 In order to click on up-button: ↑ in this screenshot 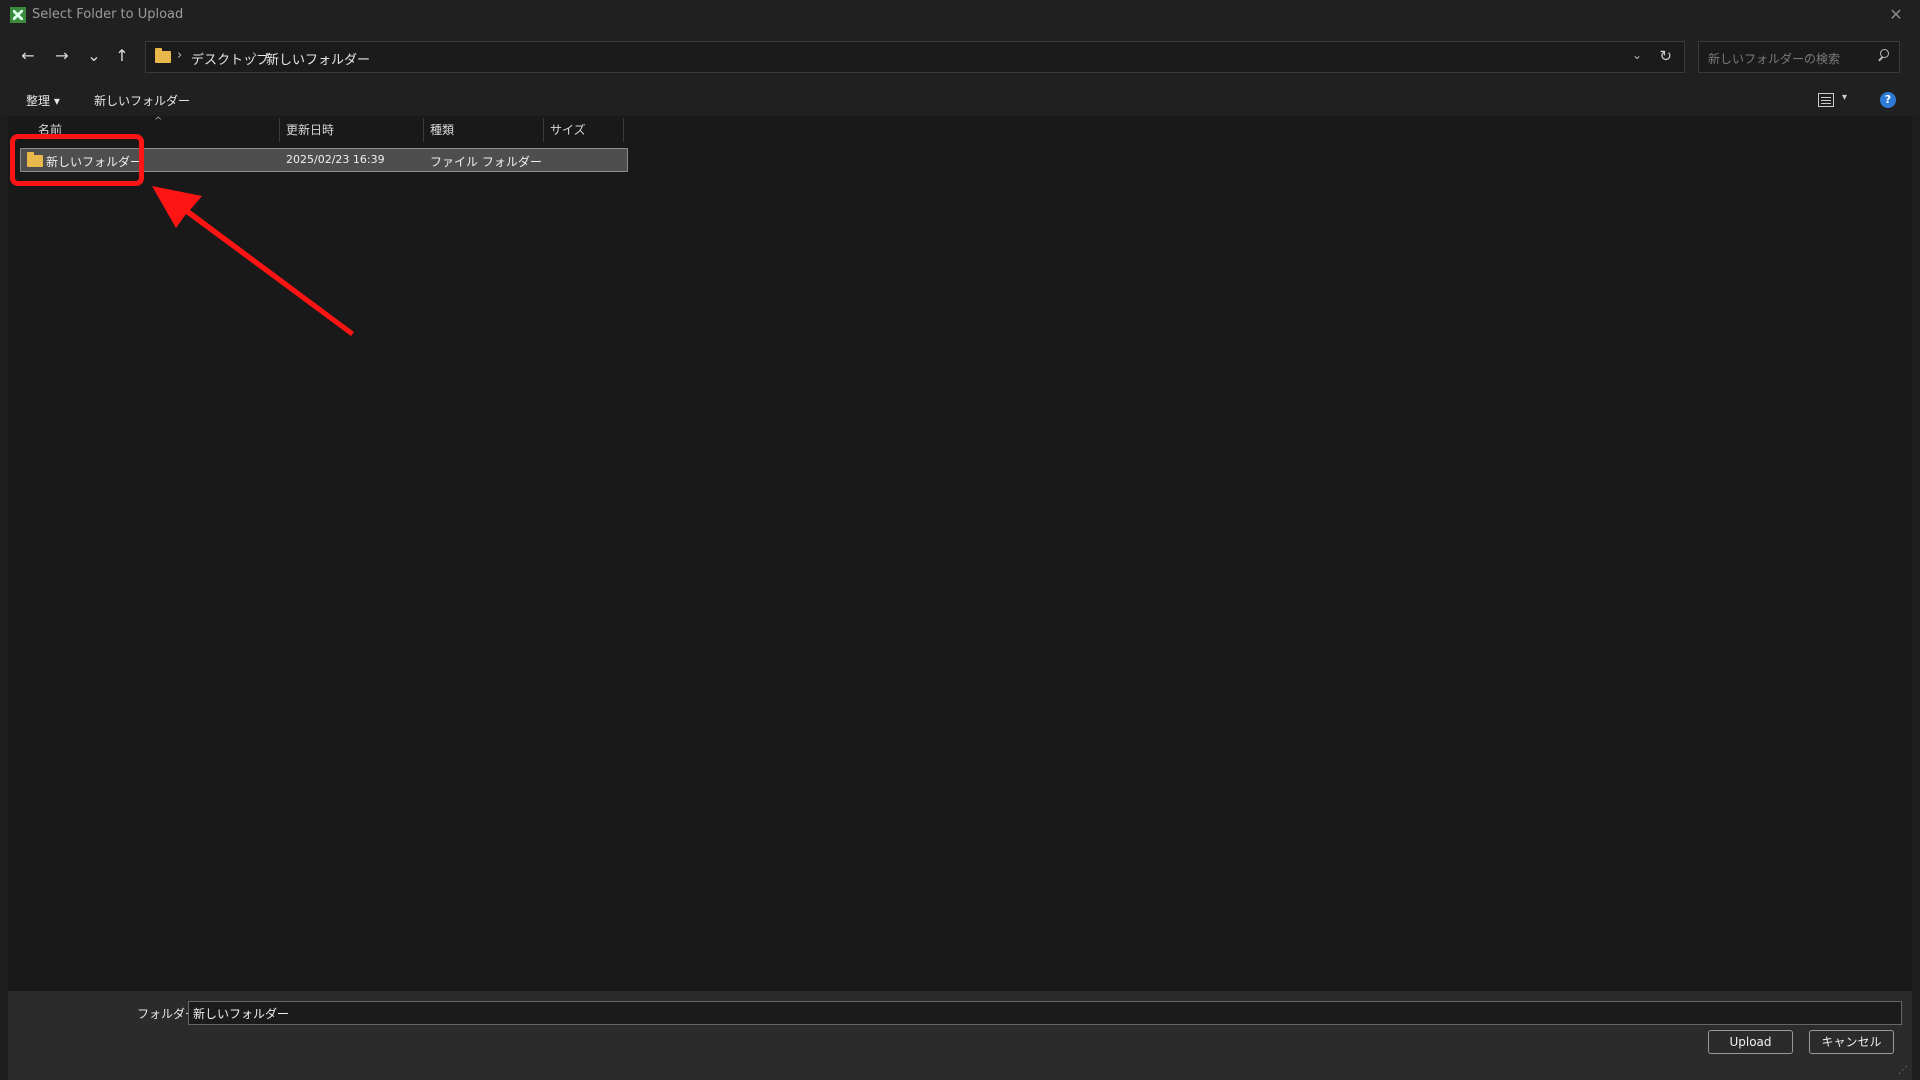, I will do `click(122, 56)`.